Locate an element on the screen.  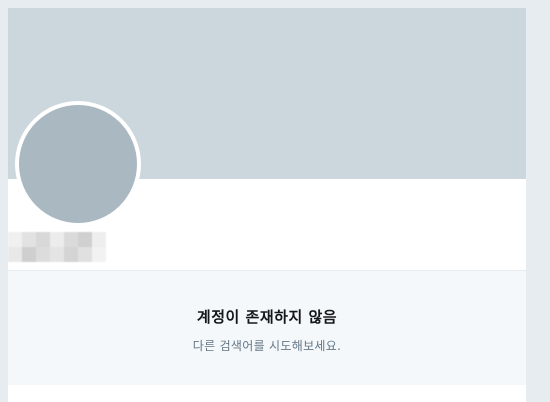
bottom-strip is located at coordinates (267, 393).